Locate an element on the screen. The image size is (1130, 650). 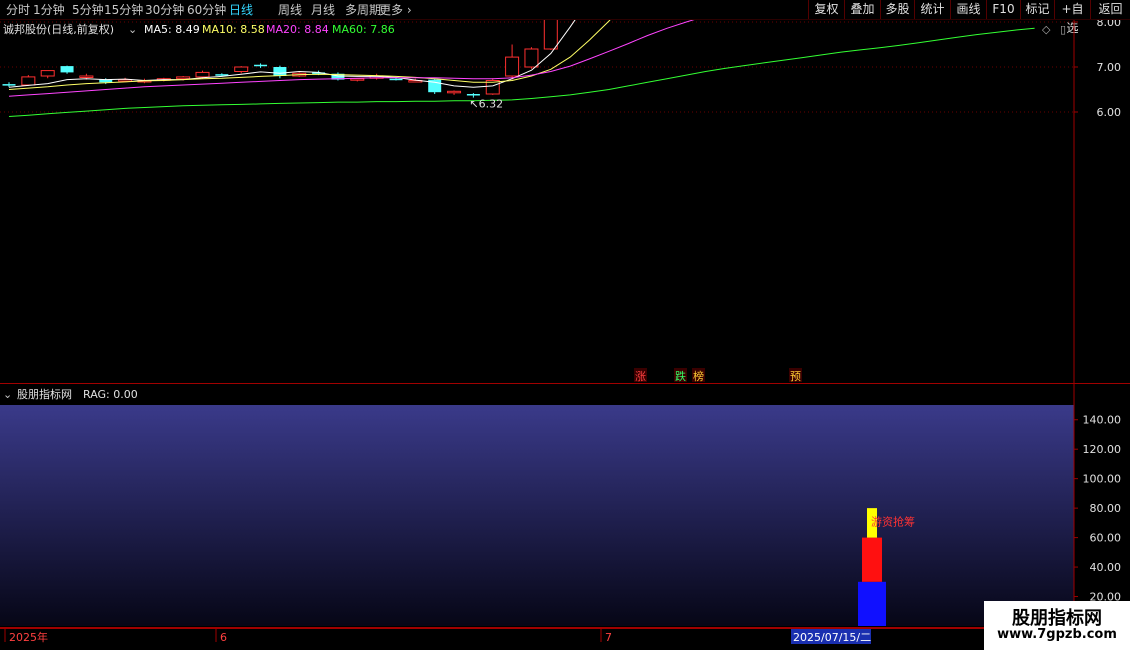
y-tick-label: 140.00 is located at coordinates (1102, 420).